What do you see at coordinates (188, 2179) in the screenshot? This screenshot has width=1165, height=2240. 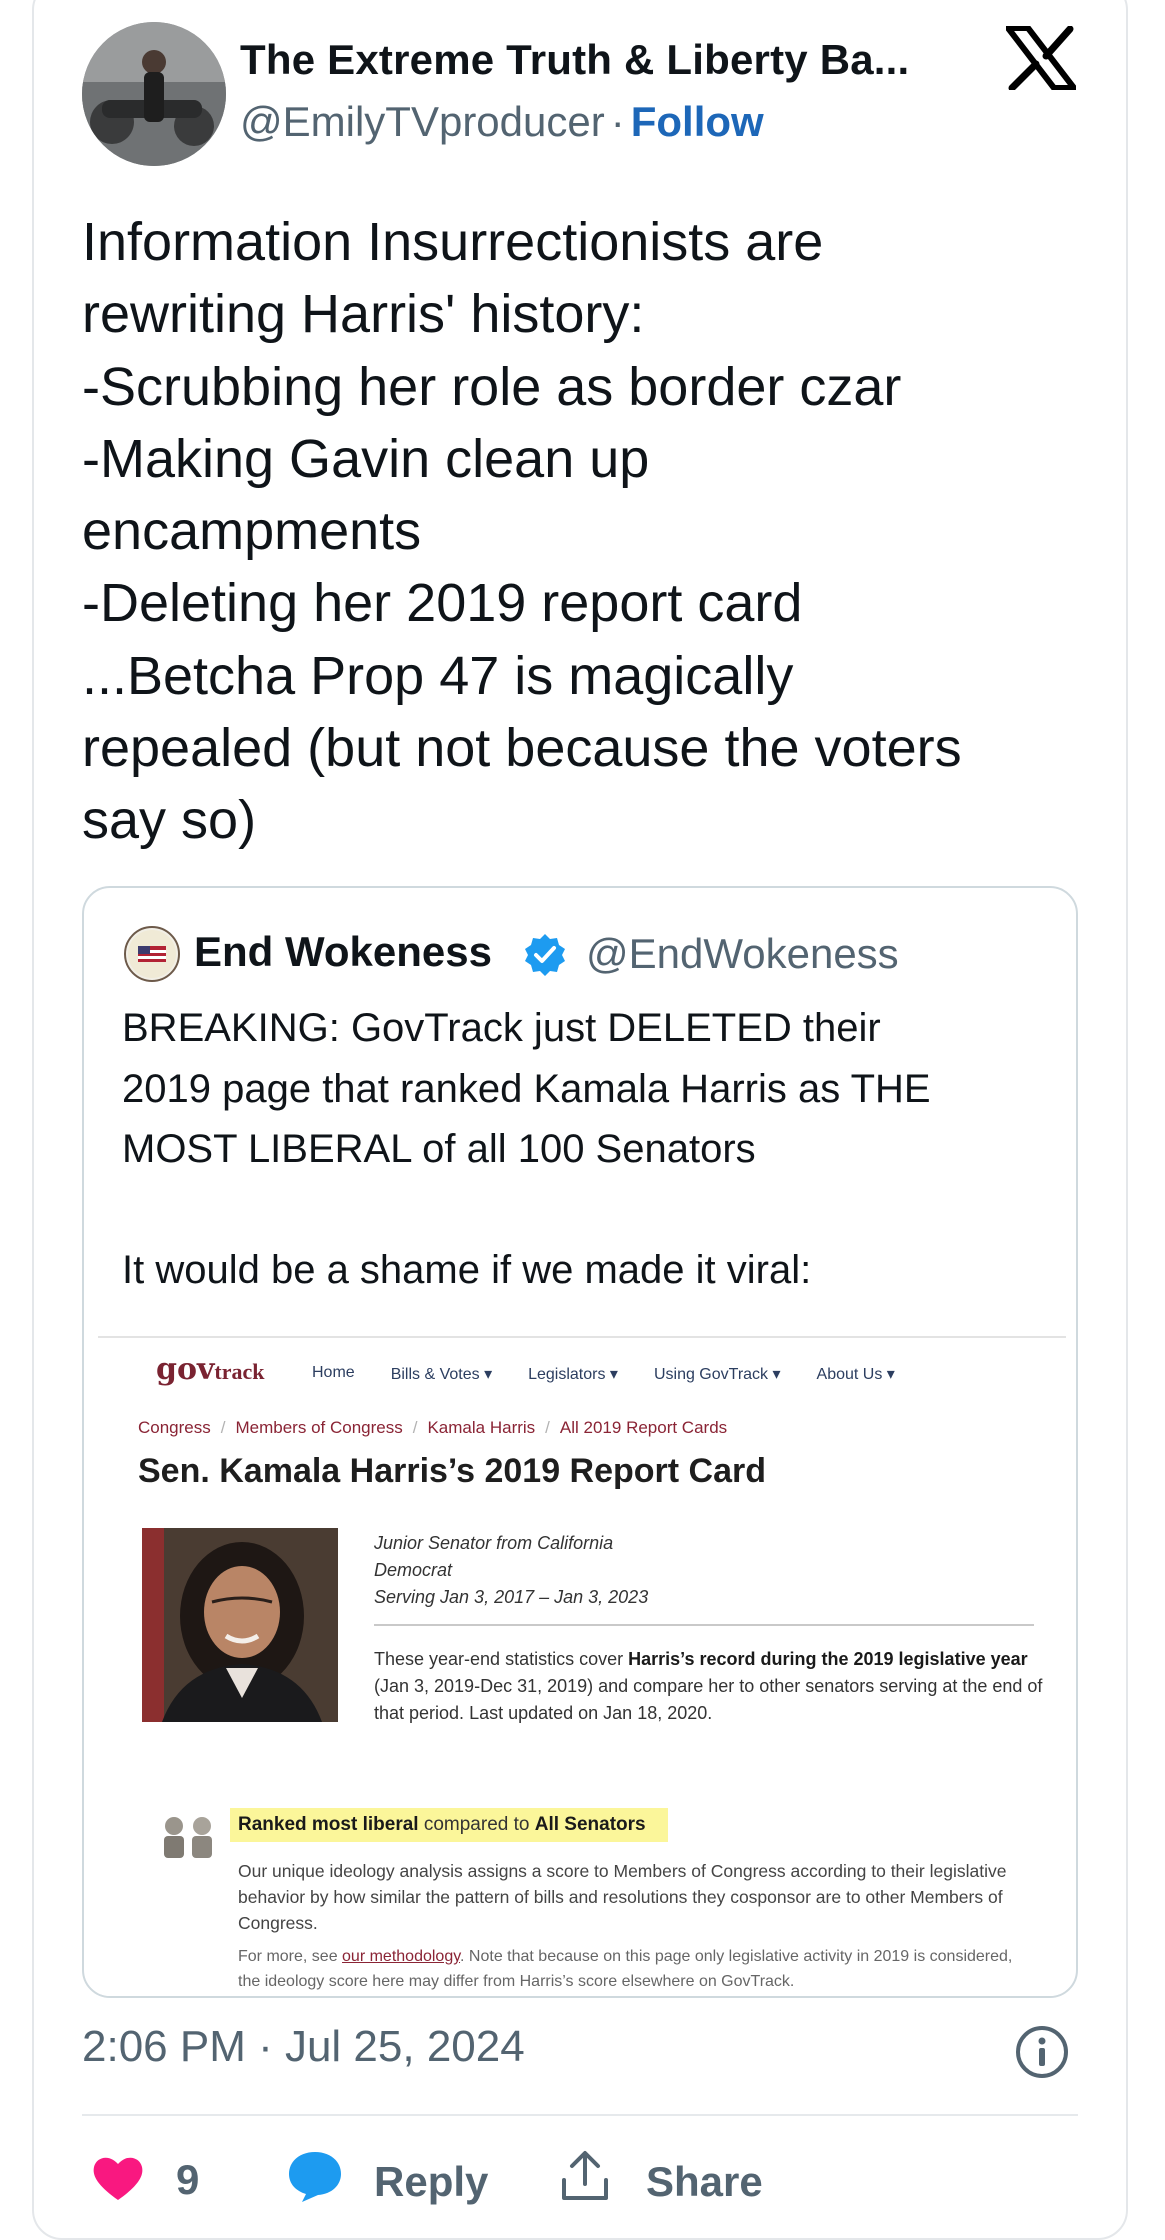 I see `like-count: 9` at bounding box center [188, 2179].